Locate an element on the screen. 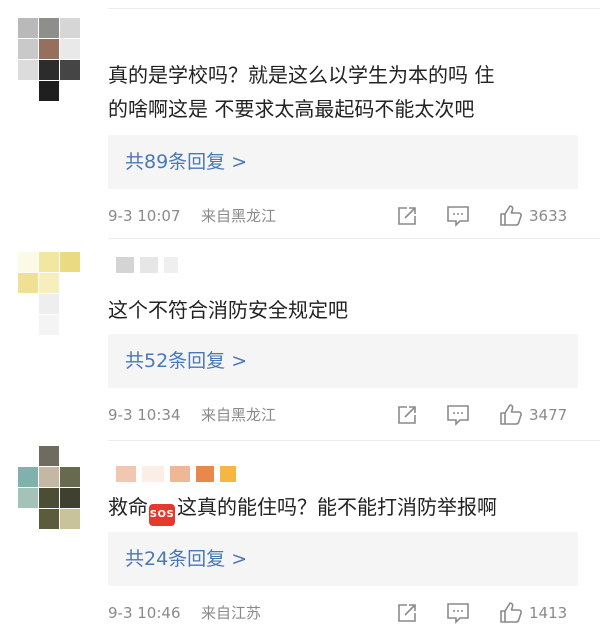  comment-location: 来自江苏 is located at coordinates (231, 613).